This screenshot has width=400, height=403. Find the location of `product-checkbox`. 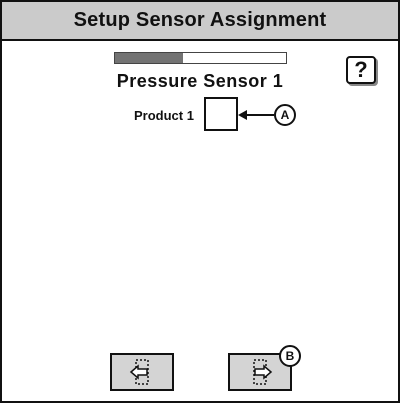

product-checkbox is located at coordinates (221, 114).